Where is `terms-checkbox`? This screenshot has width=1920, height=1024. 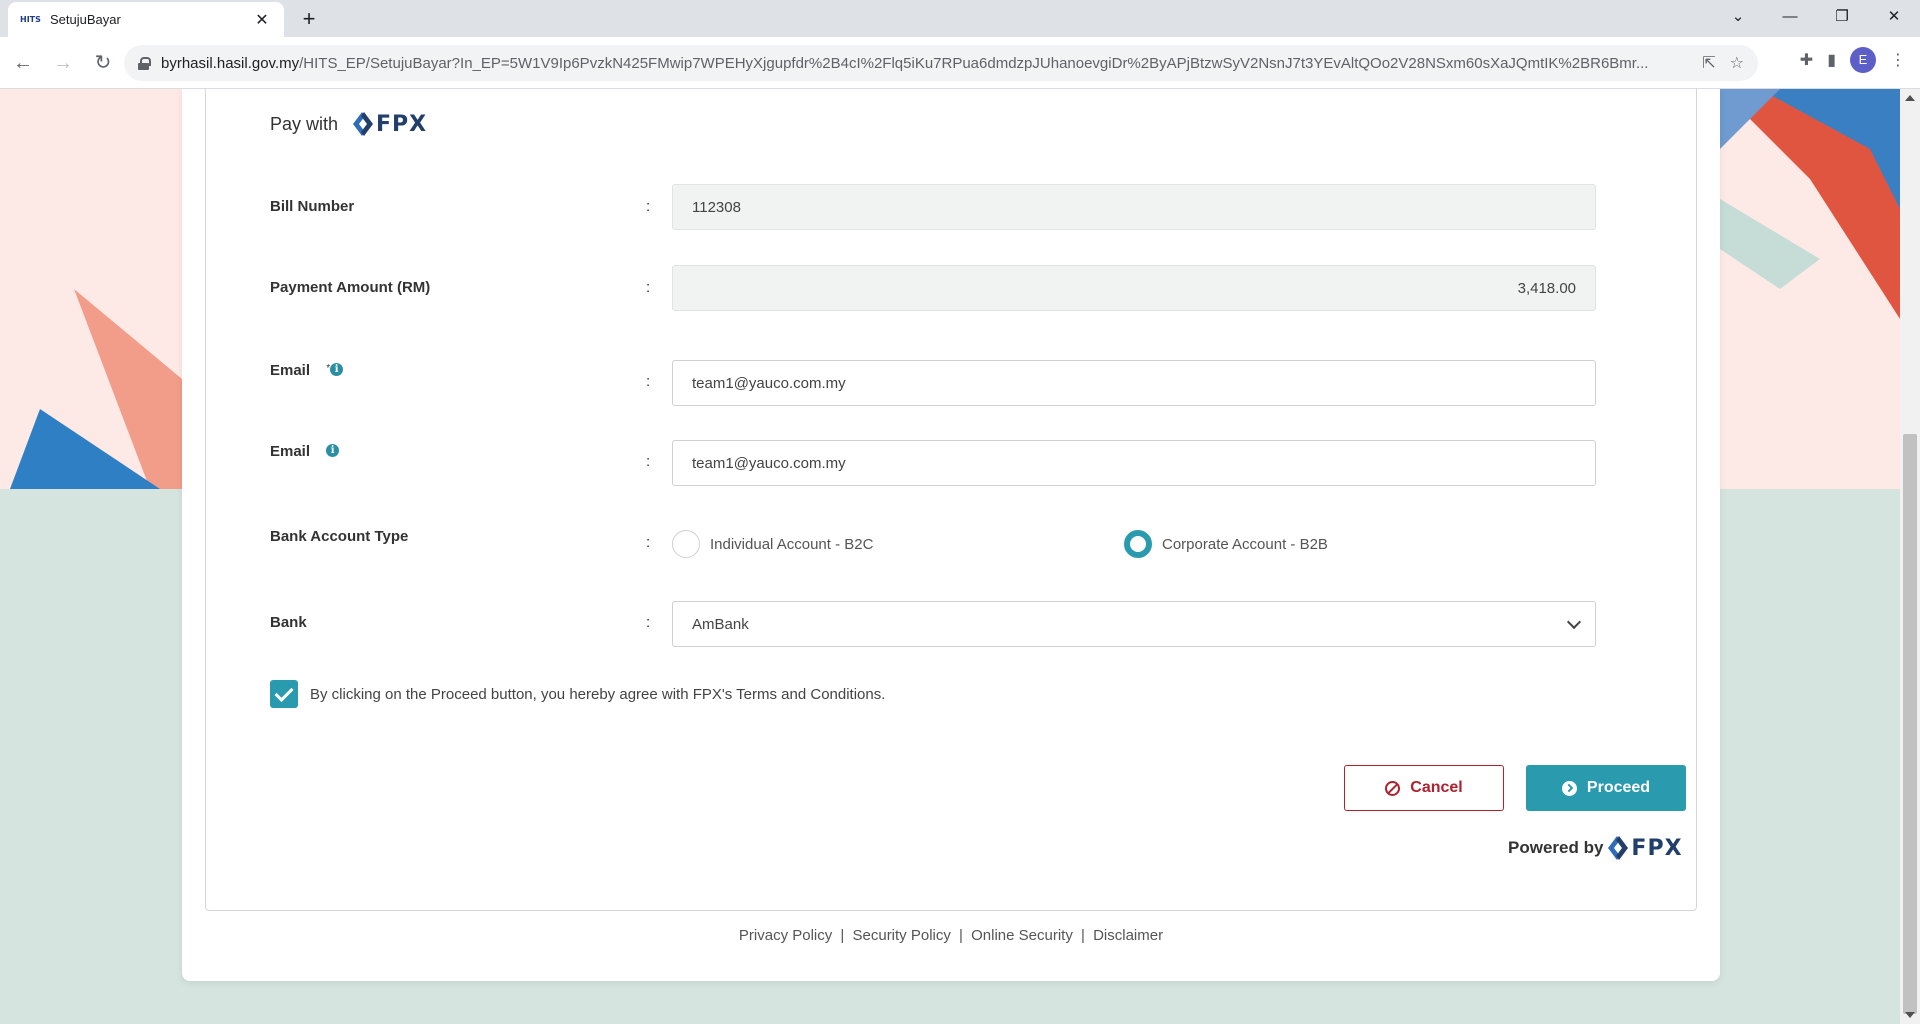 terms-checkbox is located at coordinates (284, 694).